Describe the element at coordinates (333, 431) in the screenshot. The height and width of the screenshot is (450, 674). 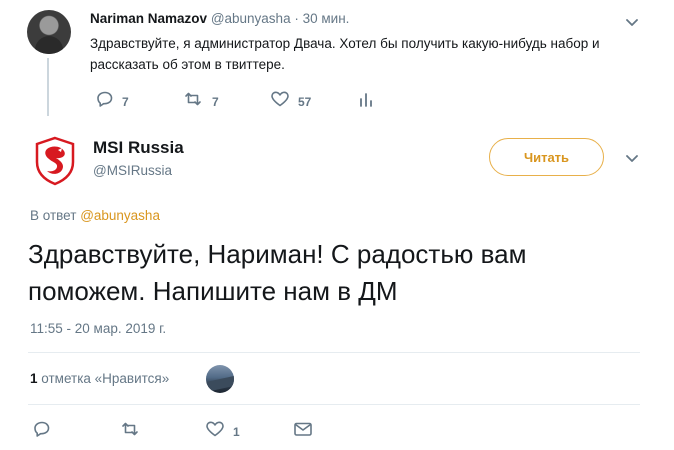
I see `tweet-actions: 1` at that location.